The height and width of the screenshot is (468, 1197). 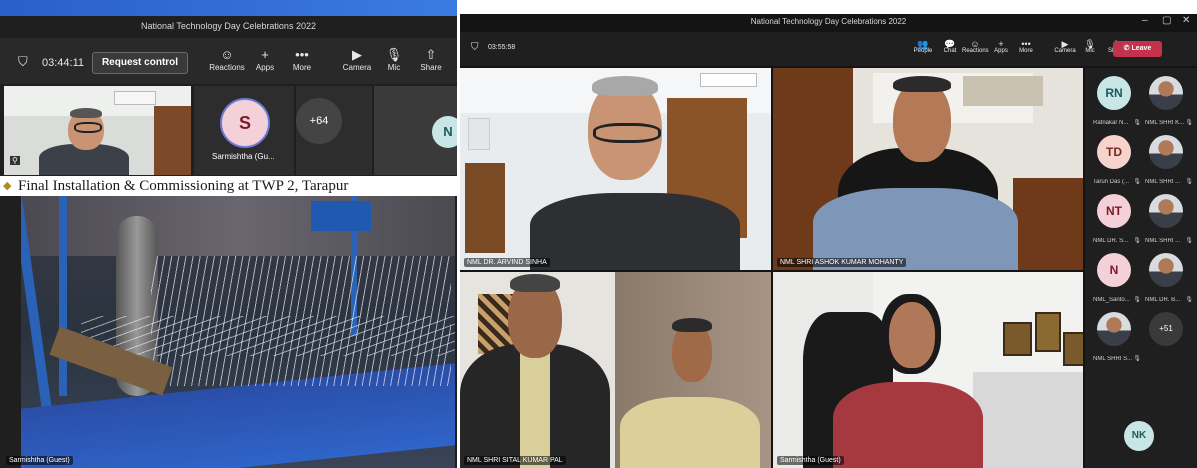 What do you see at coordinates (1145, 20) in the screenshot?
I see `minimize-icon: –` at bounding box center [1145, 20].